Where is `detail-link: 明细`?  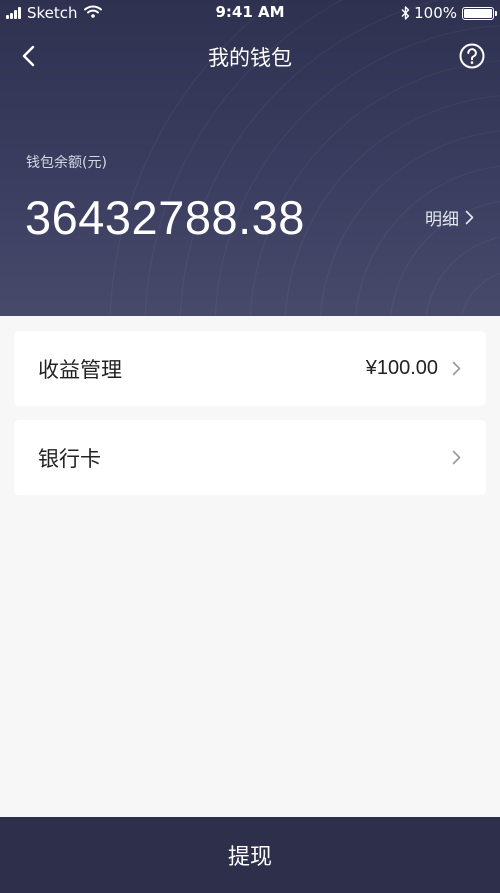 detail-link: 明细 is located at coordinates (449, 217).